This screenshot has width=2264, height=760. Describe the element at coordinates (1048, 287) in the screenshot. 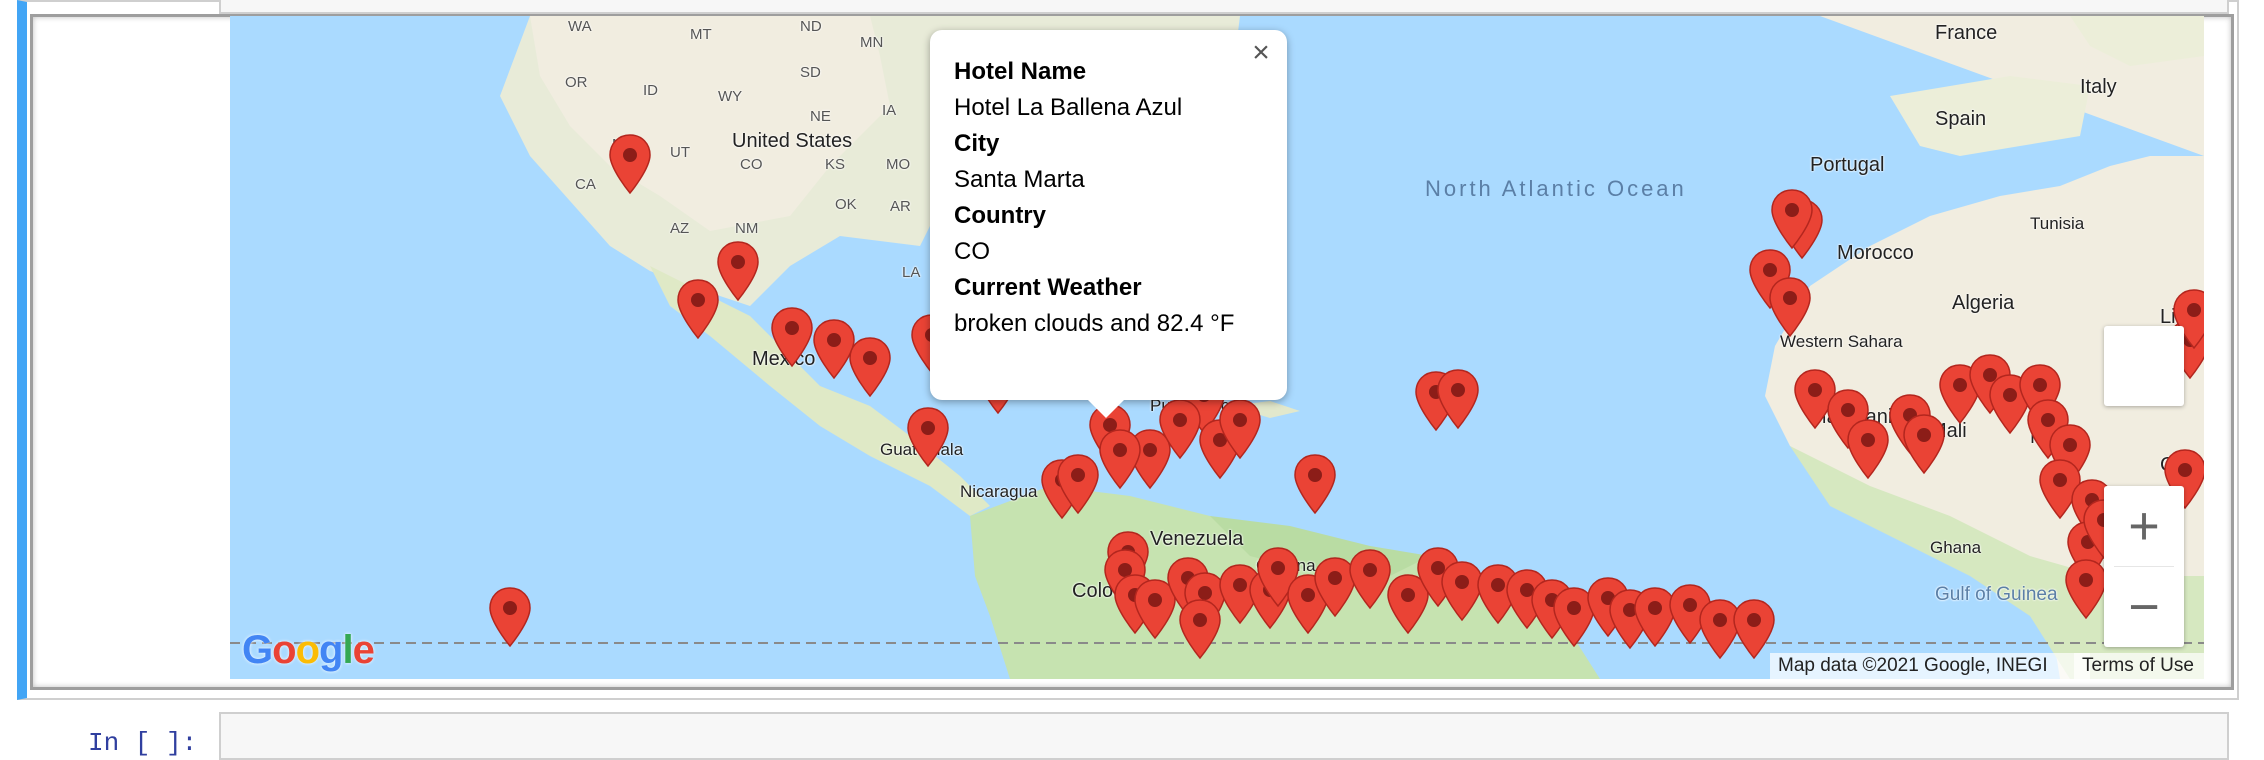

I see `current-weather-label: Current Weather` at that location.